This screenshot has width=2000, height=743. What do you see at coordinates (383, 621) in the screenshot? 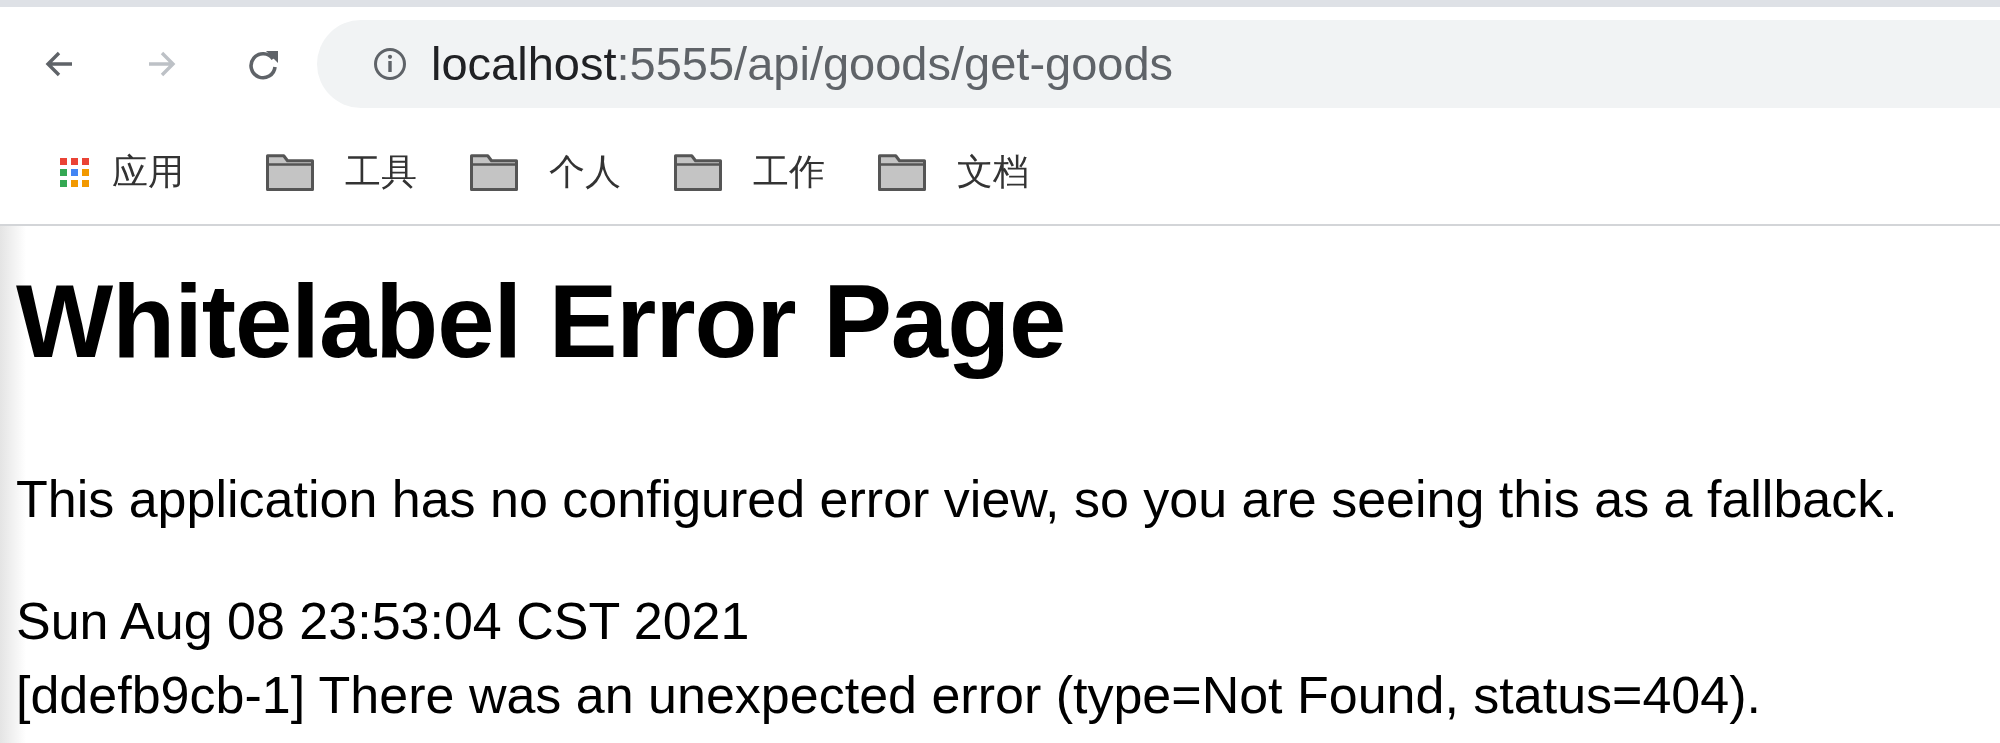
I see `error-detail: Sun Aug 08 23:53:04 CST 2021` at bounding box center [383, 621].